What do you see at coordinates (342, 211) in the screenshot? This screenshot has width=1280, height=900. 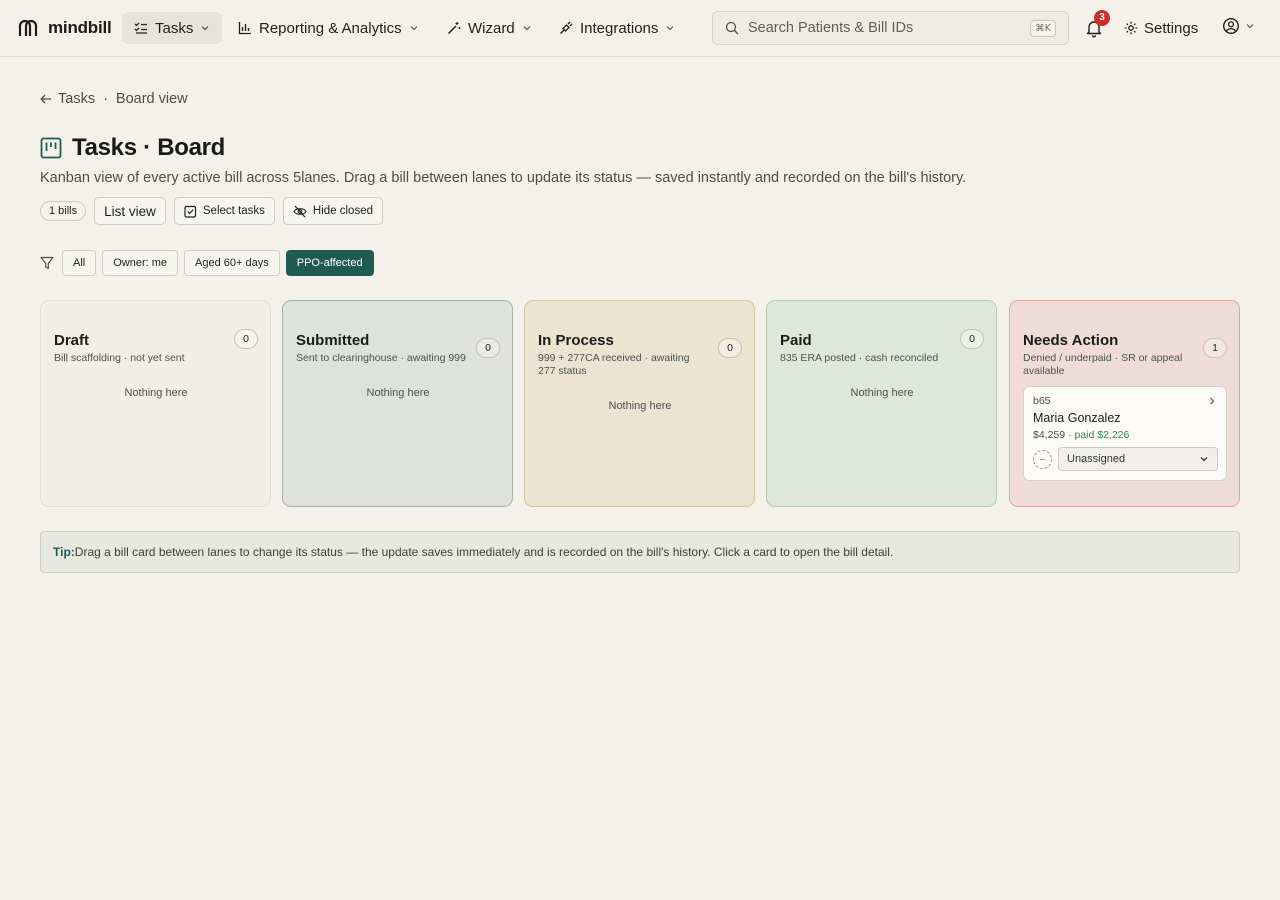 I see `hide-closed-label: Hide closed` at bounding box center [342, 211].